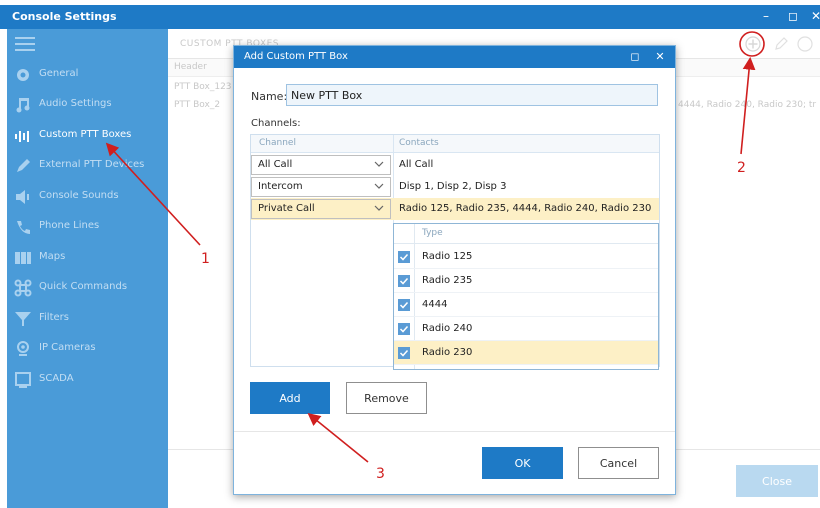  I want to click on contact-item: Radio 240, so click(526, 329).